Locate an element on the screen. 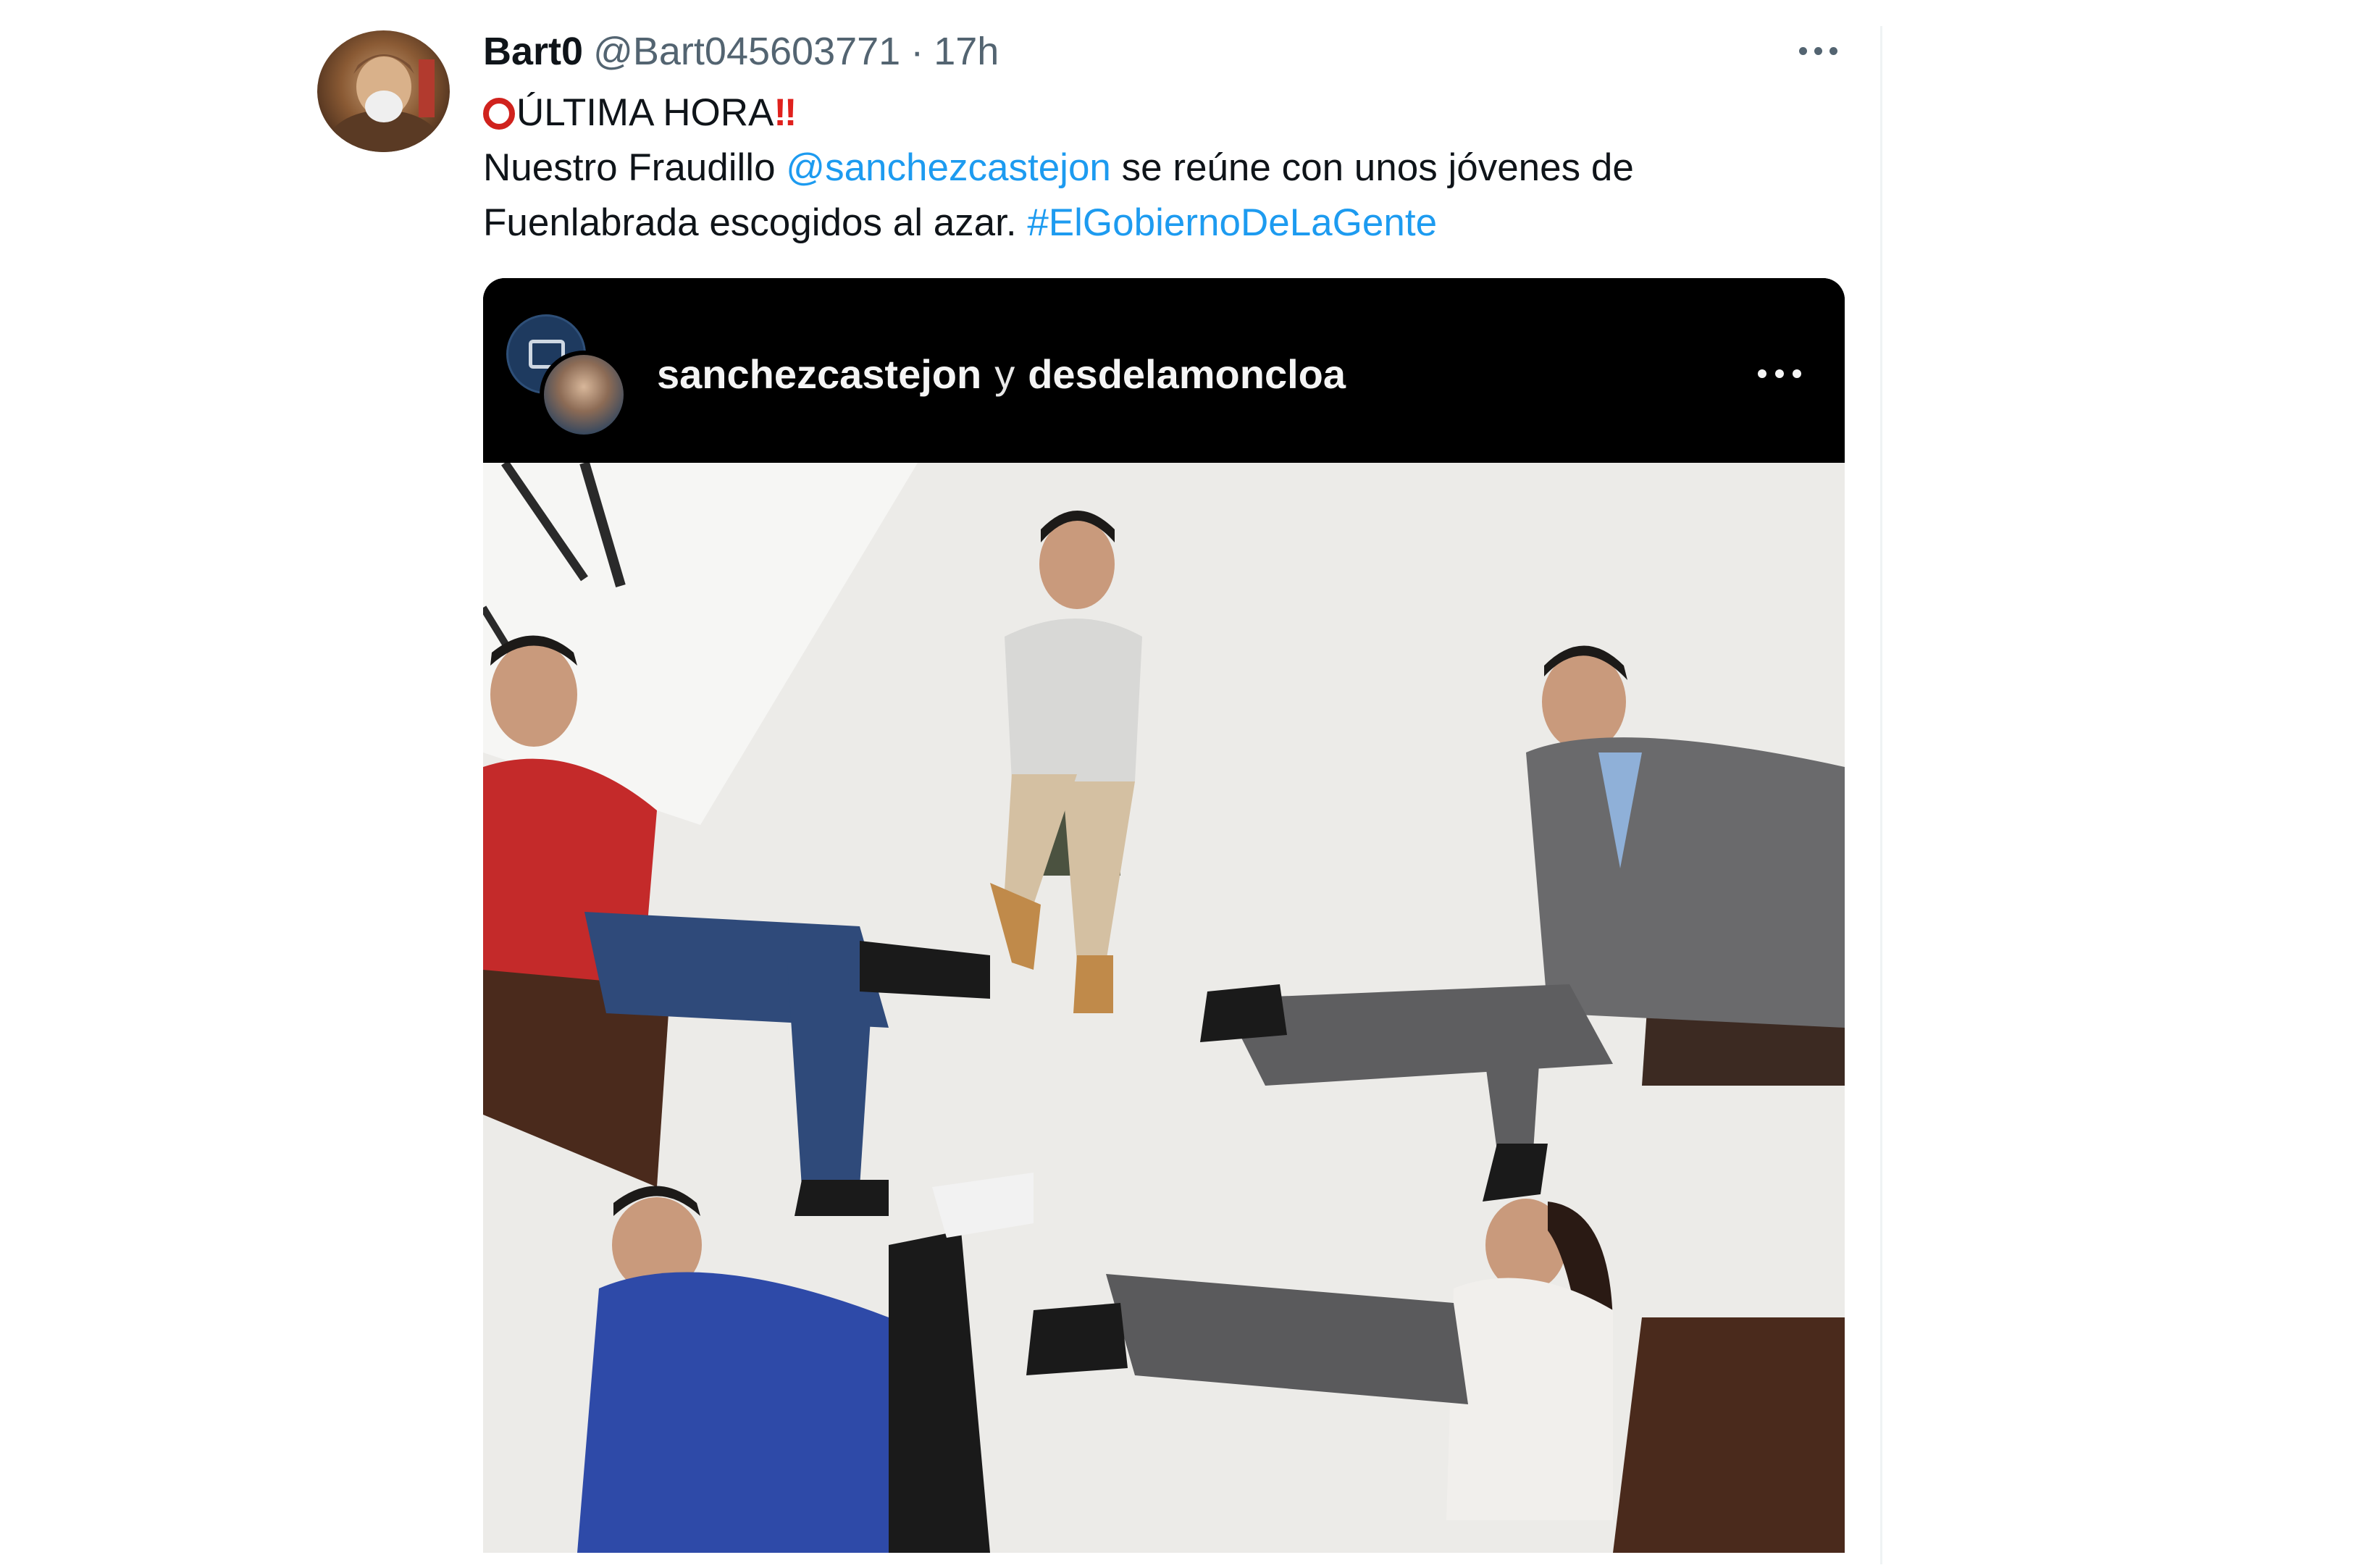 The height and width of the screenshot is (1568, 2364). author-display-name: Bart0 is located at coordinates (533, 51).